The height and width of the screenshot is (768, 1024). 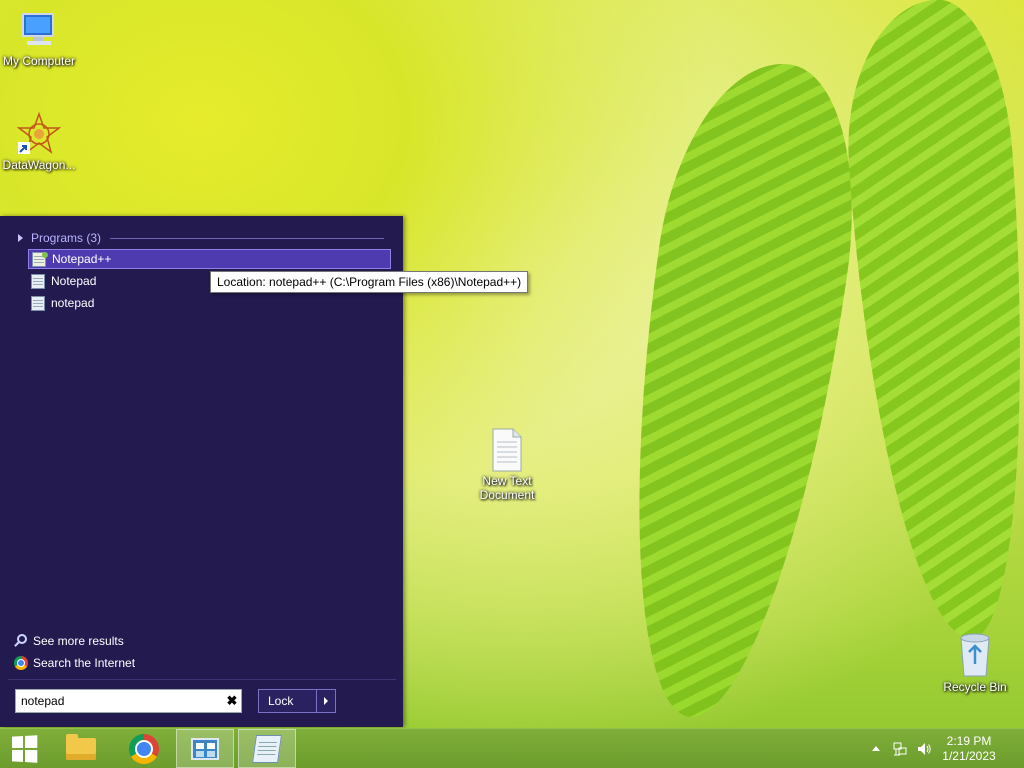 I want to click on datawagon-logo-icon, so click(x=39, y=133).